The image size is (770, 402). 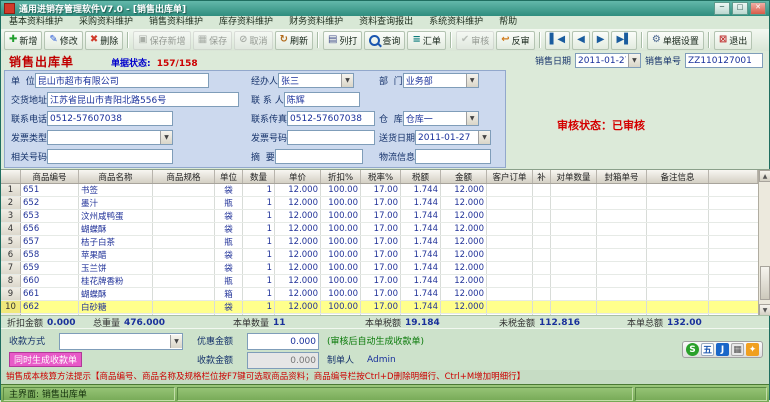 What do you see at coordinates (106, 22) in the screenshot?
I see `menu-item-1: 采购资料维护` at bounding box center [106, 22].